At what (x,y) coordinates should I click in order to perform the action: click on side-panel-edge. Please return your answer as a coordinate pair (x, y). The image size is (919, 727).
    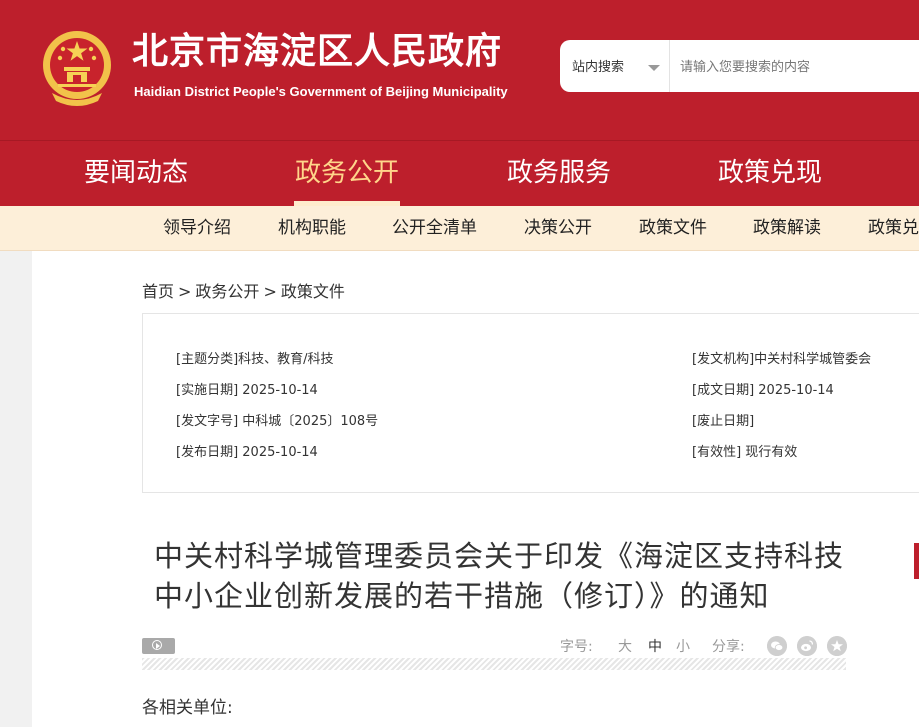
    Looking at the image, I should click on (916, 561).